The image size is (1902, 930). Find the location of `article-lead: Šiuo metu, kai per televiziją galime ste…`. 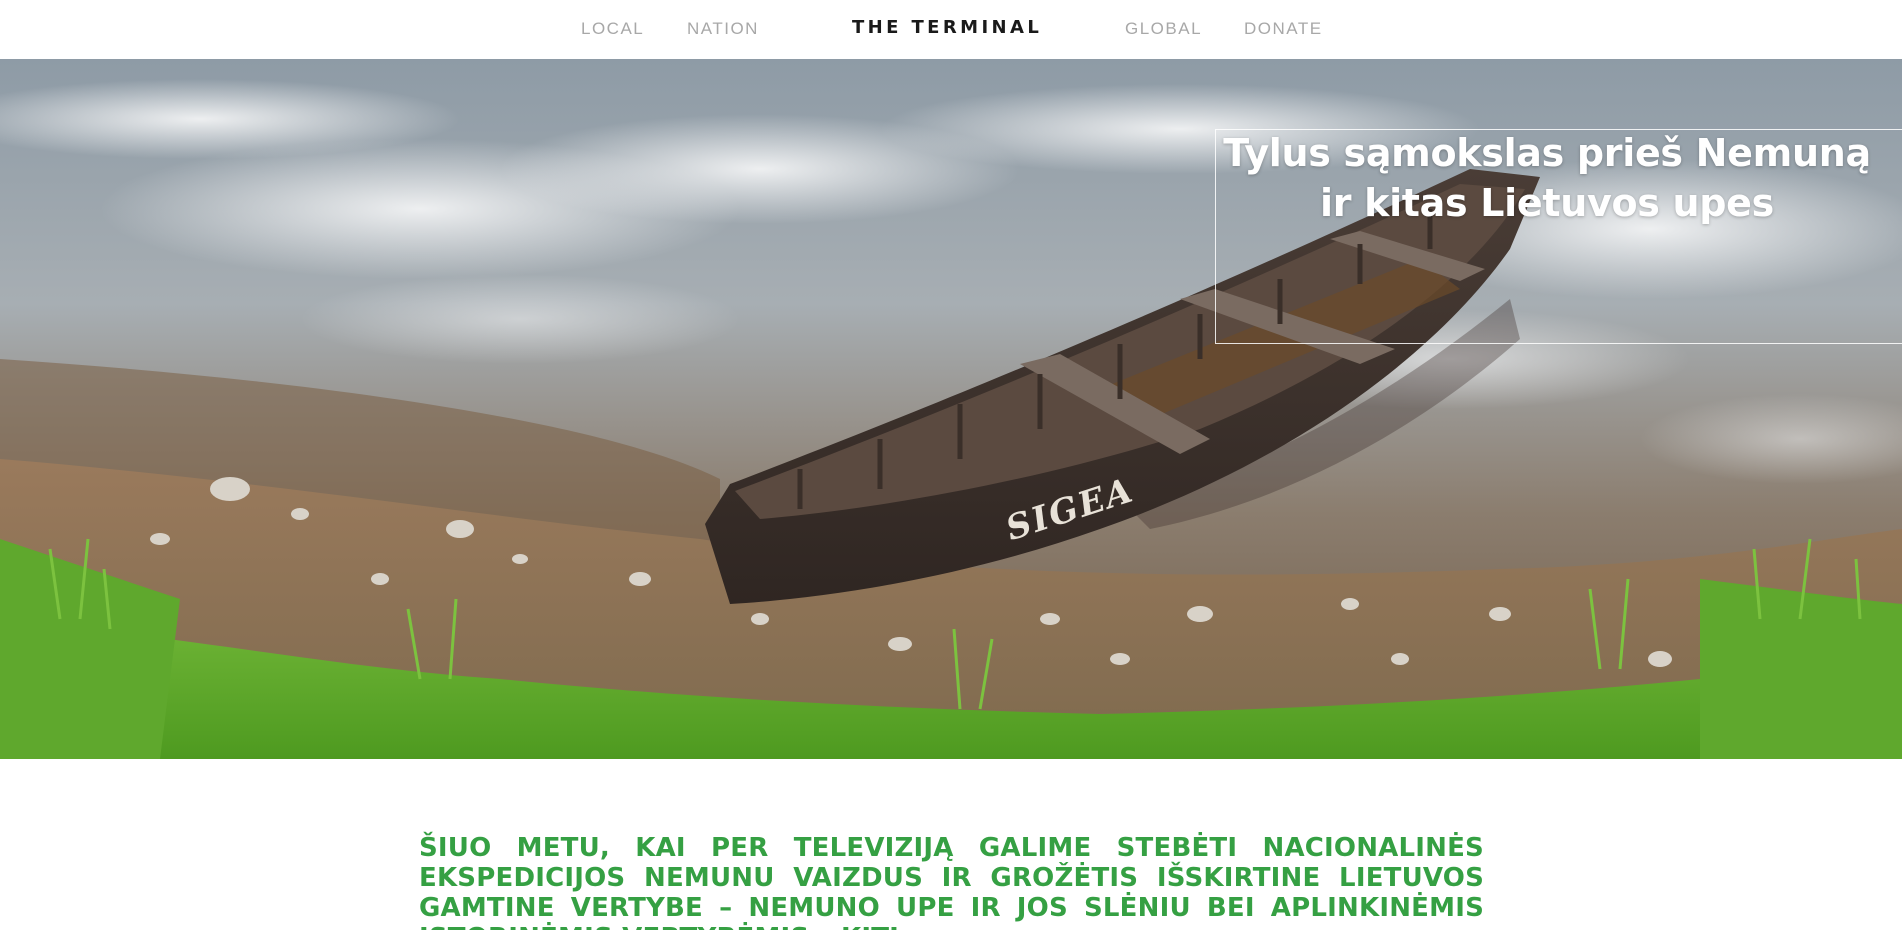

article-lead: Šiuo metu, kai per televiziją galime ste… is located at coordinates (951, 881).